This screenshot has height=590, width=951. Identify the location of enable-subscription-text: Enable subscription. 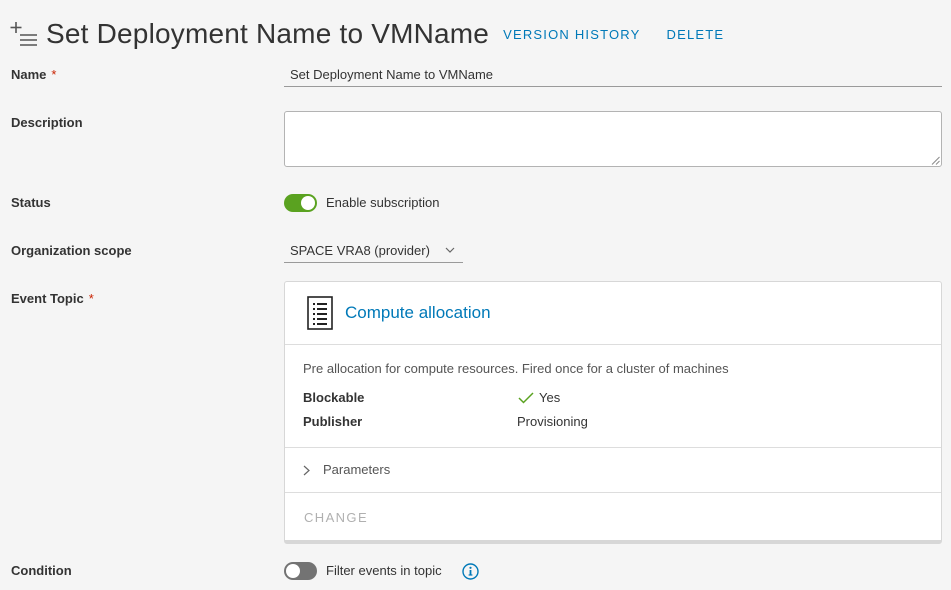
(383, 202).